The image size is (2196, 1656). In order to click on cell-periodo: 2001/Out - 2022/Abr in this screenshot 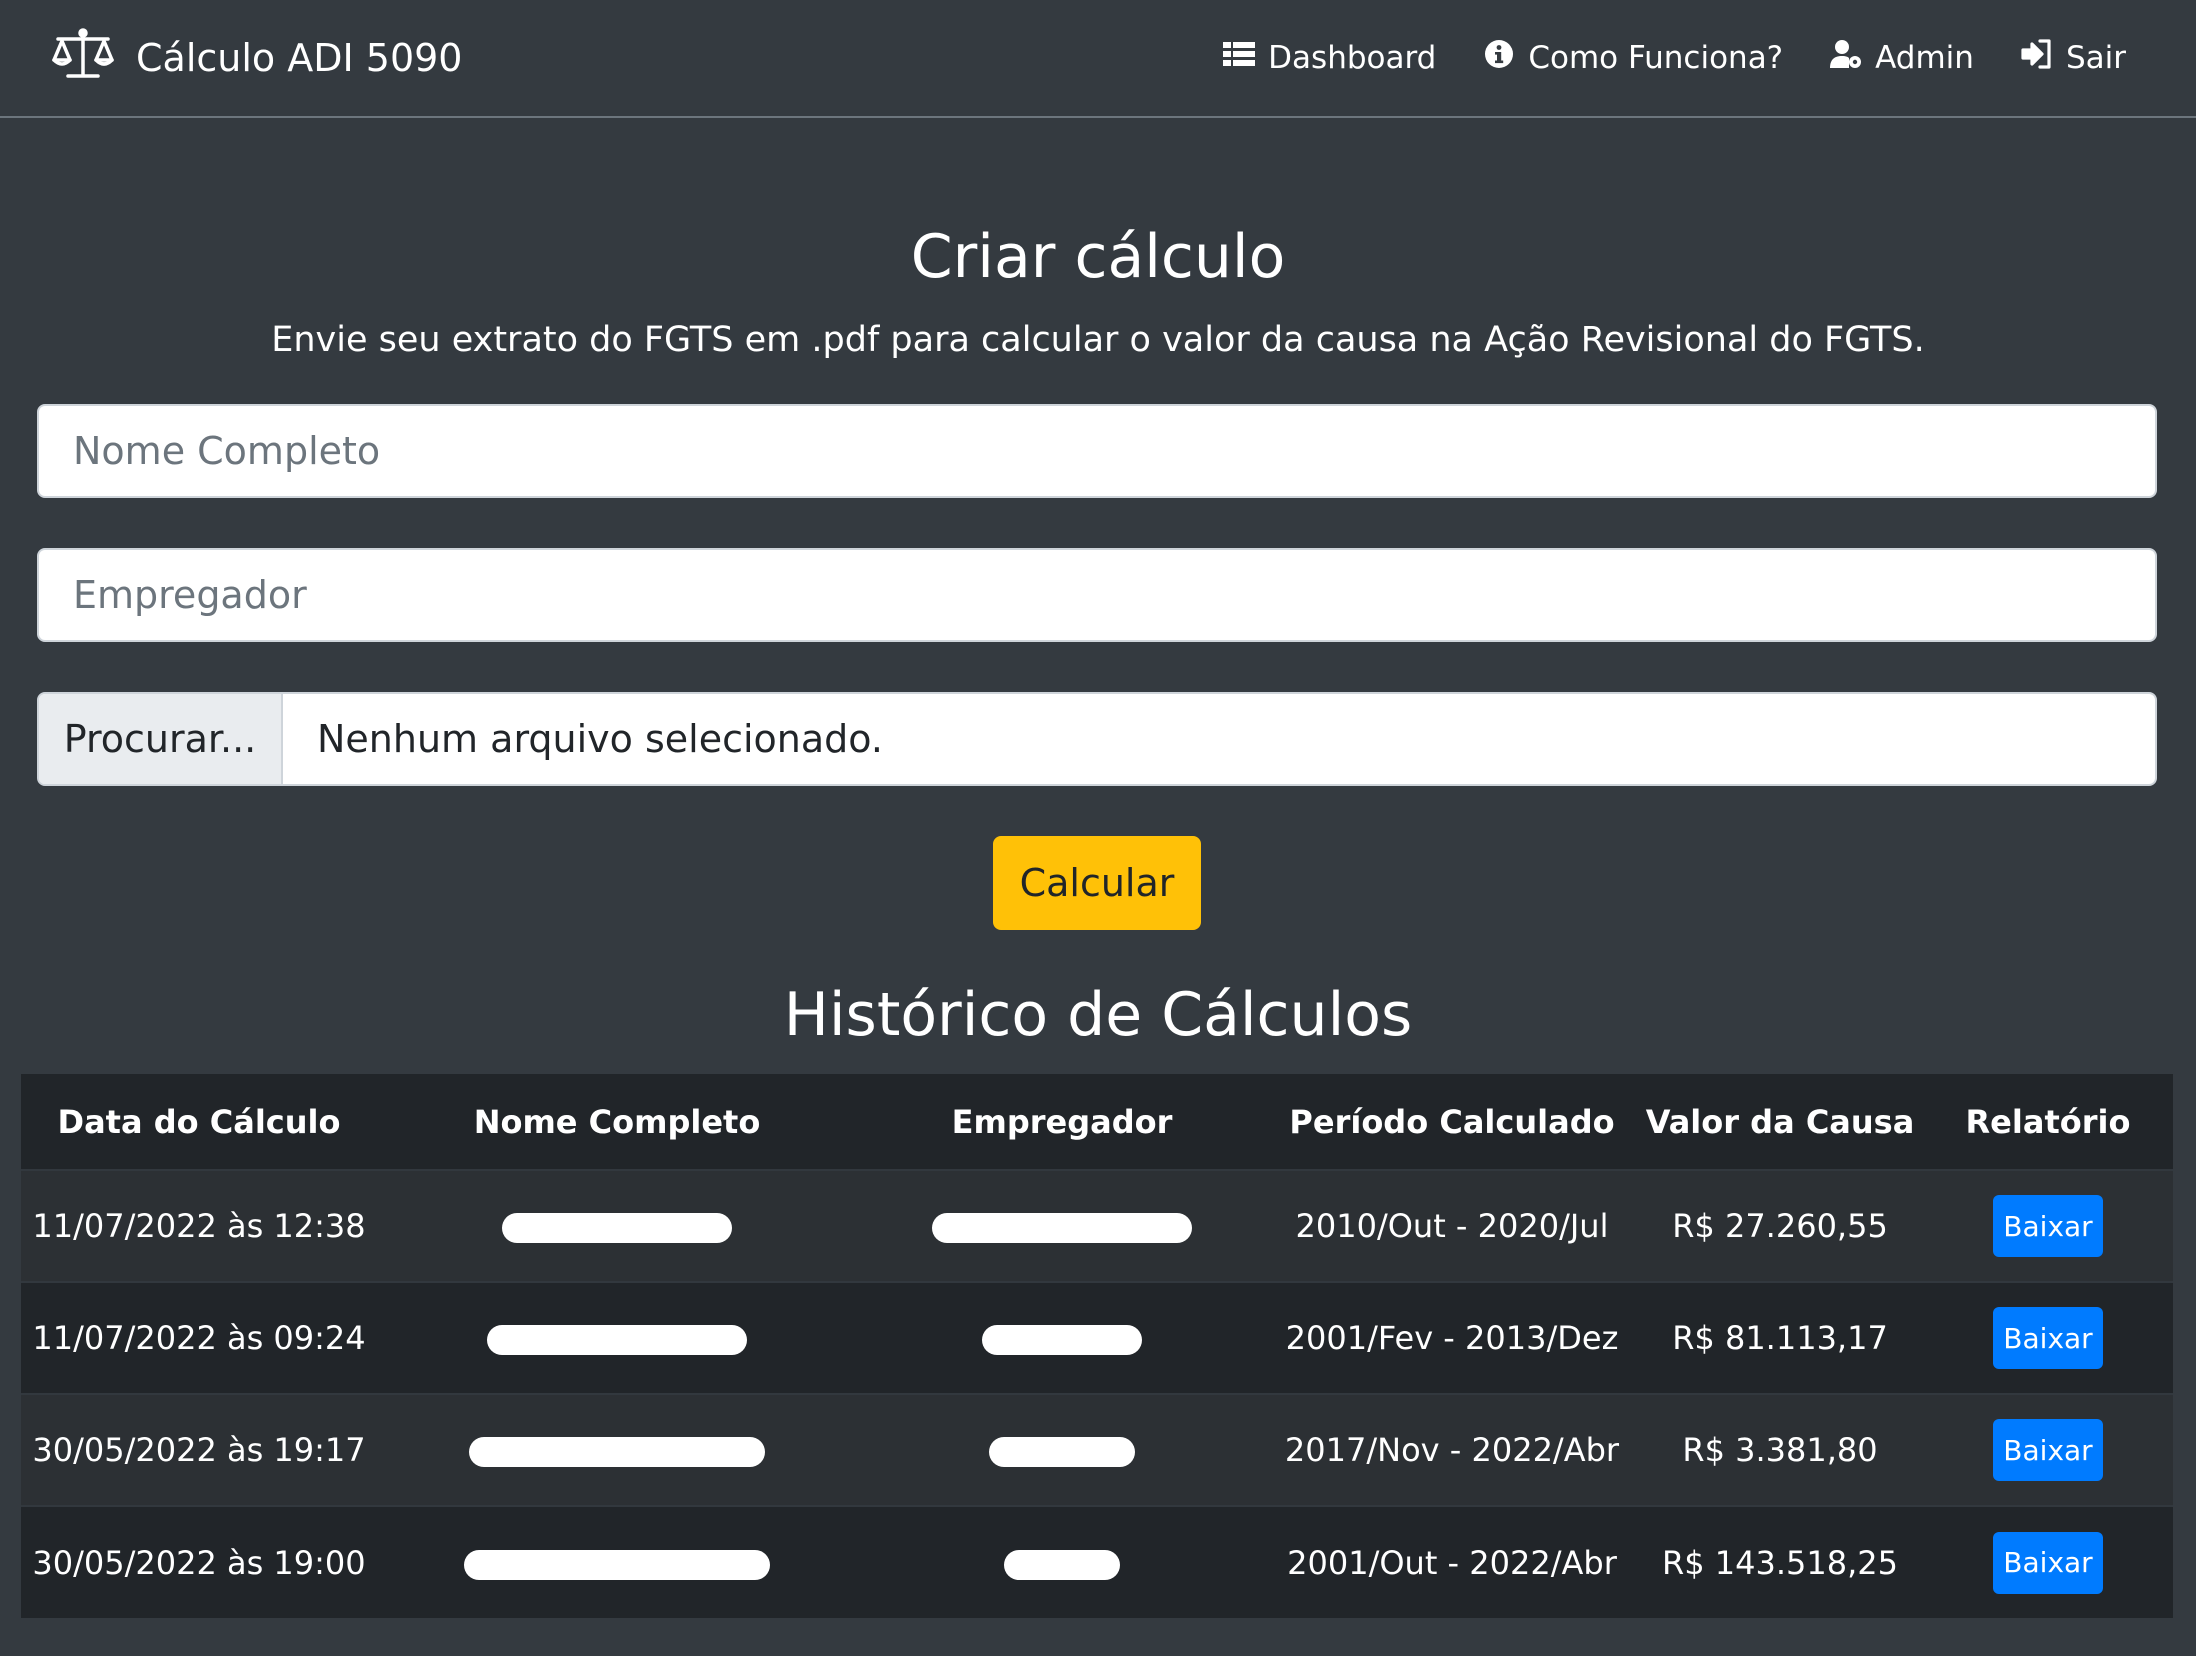, I will do `click(1452, 1561)`.